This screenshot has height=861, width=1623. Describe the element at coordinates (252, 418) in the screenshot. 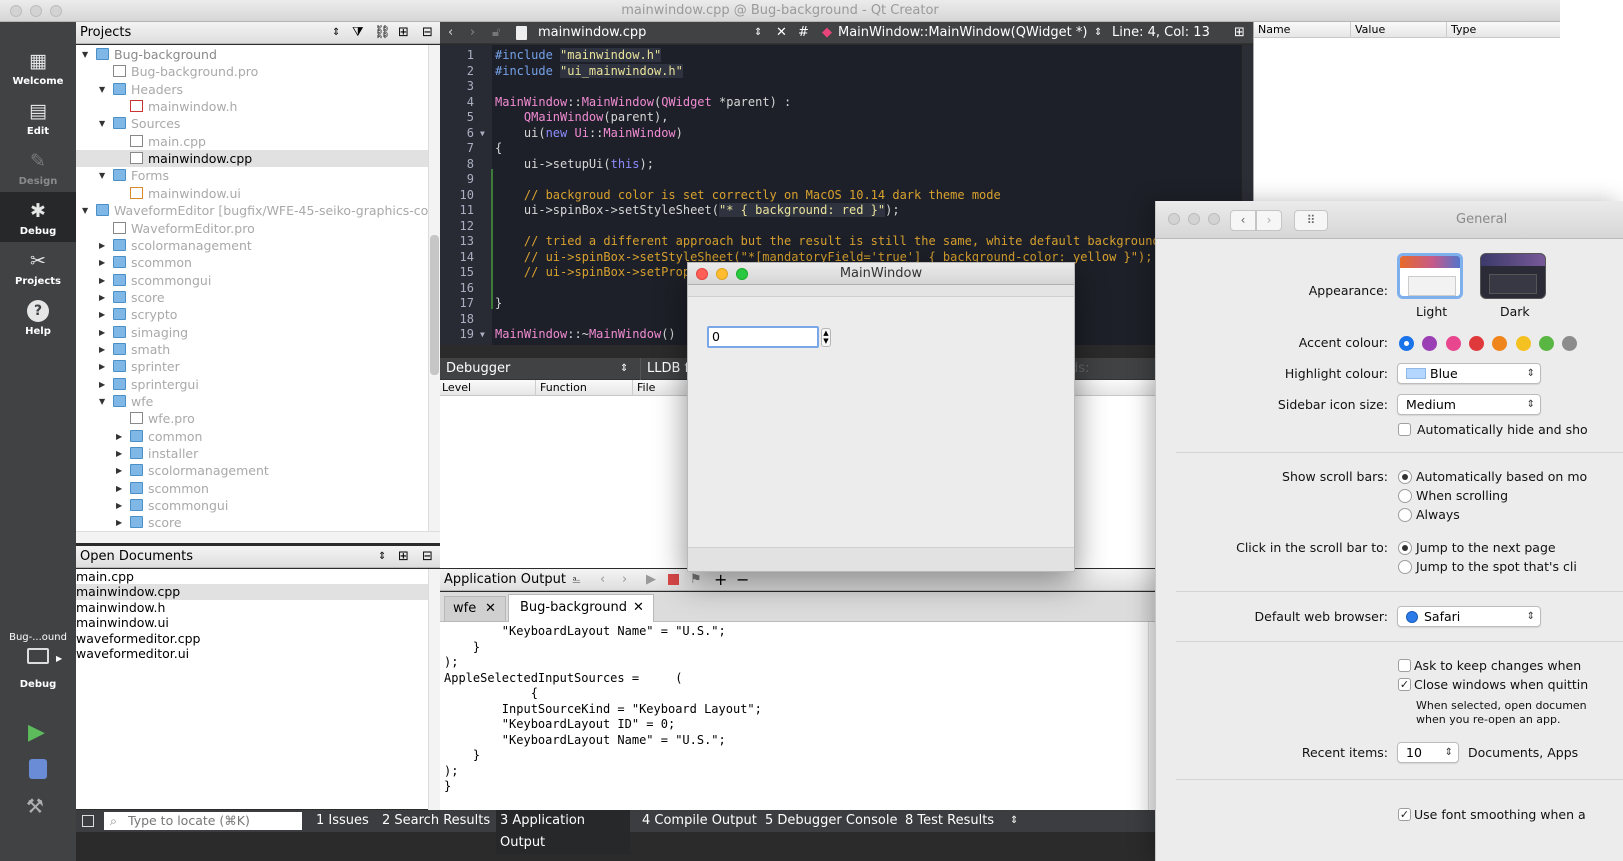

I see `tree-item: wfe.pro` at that location.